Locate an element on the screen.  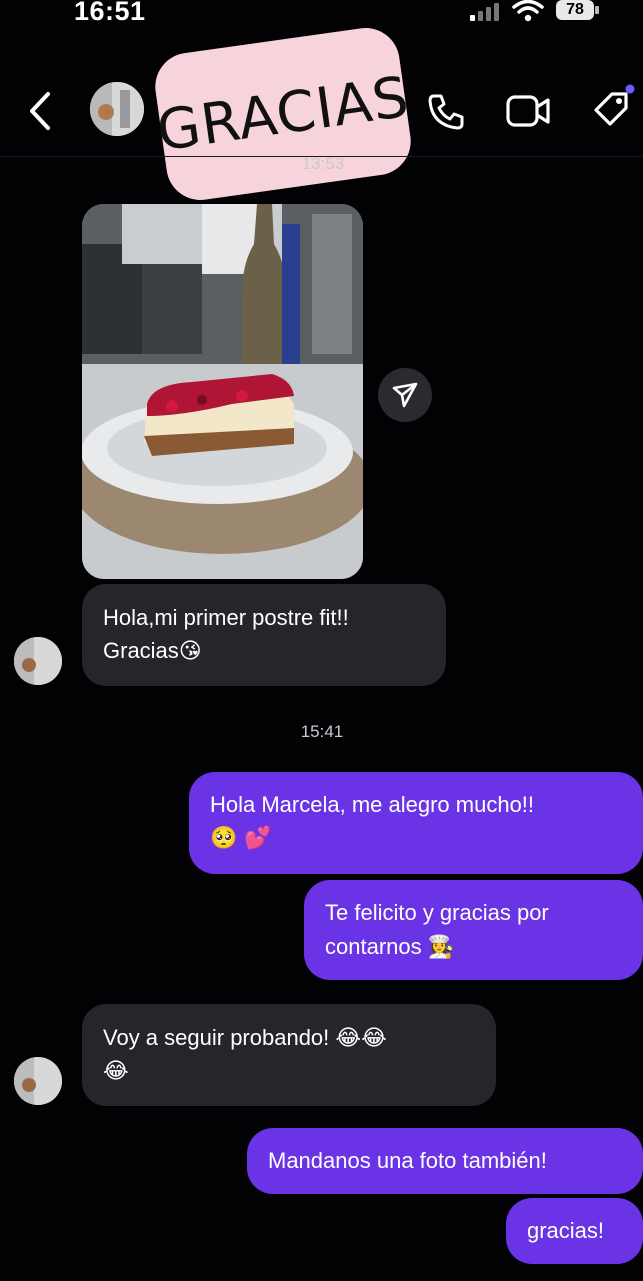
message-text: Hola,mi primer postre fit!! is located at coordinates (226, 617).